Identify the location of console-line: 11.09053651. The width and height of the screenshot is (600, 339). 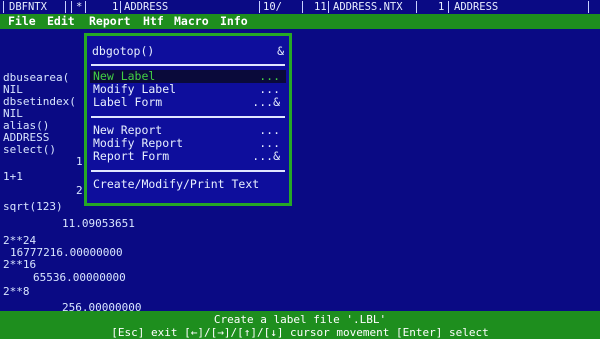
(98, 223).